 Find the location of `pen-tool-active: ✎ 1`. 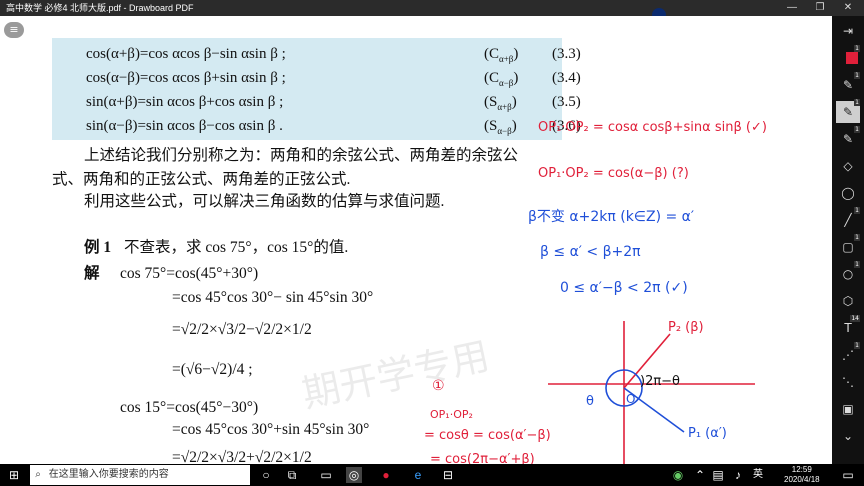

pen-tool-active: ✎ 1 is located at coordinates (848, 111).